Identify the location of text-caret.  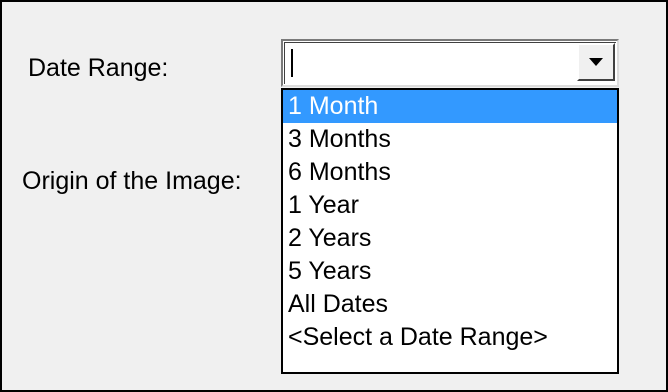
(292, 63).